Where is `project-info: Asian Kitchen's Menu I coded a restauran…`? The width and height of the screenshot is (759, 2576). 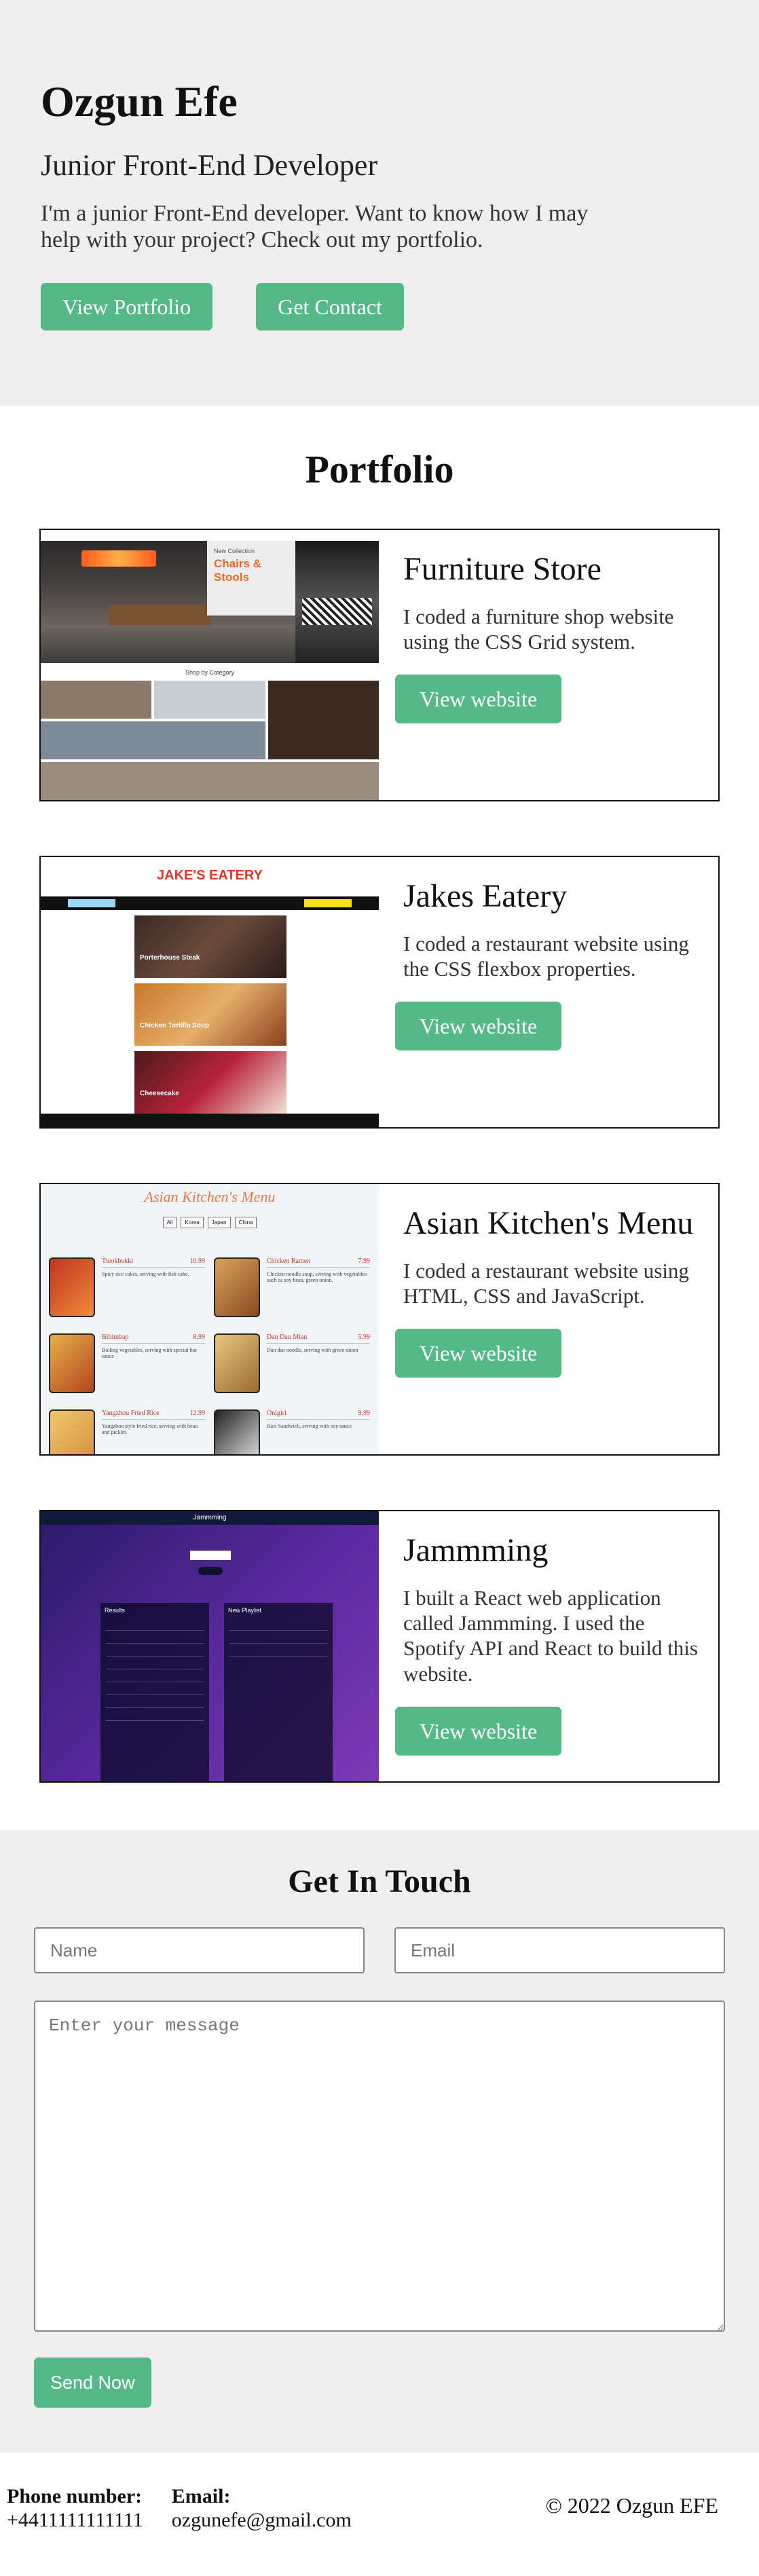
project-info: Asian Kitchen's Menu I coded a restauran… is located at coordinates (548, 1319).